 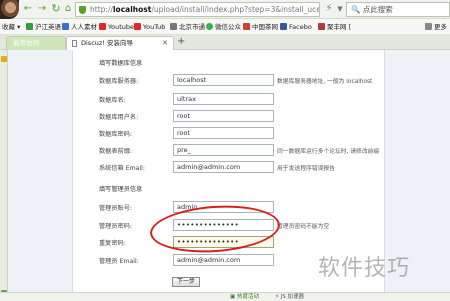 What do you see at coordinates (26, 43) in the screenshot?
I see `tab-label: 最常访问` at bounding box center [26, 43].